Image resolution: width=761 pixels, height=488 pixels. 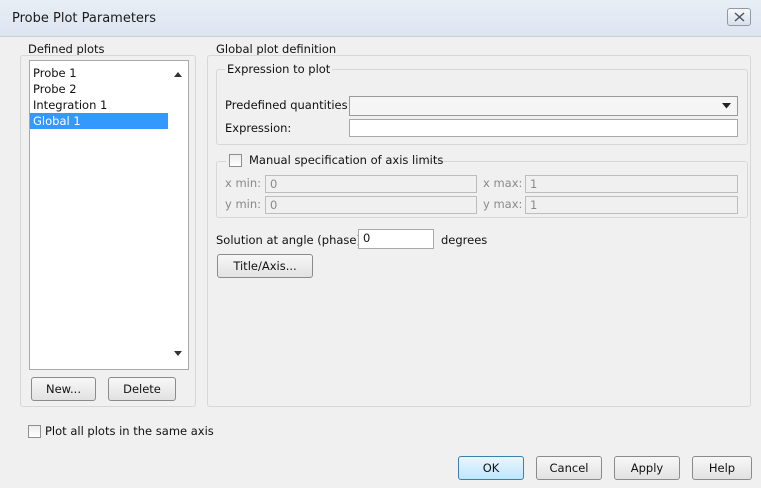 What do you see at coordinates (99, 89) in the screenshot?
I see `list-item: Probe 2` at bounding box center [99, 89].